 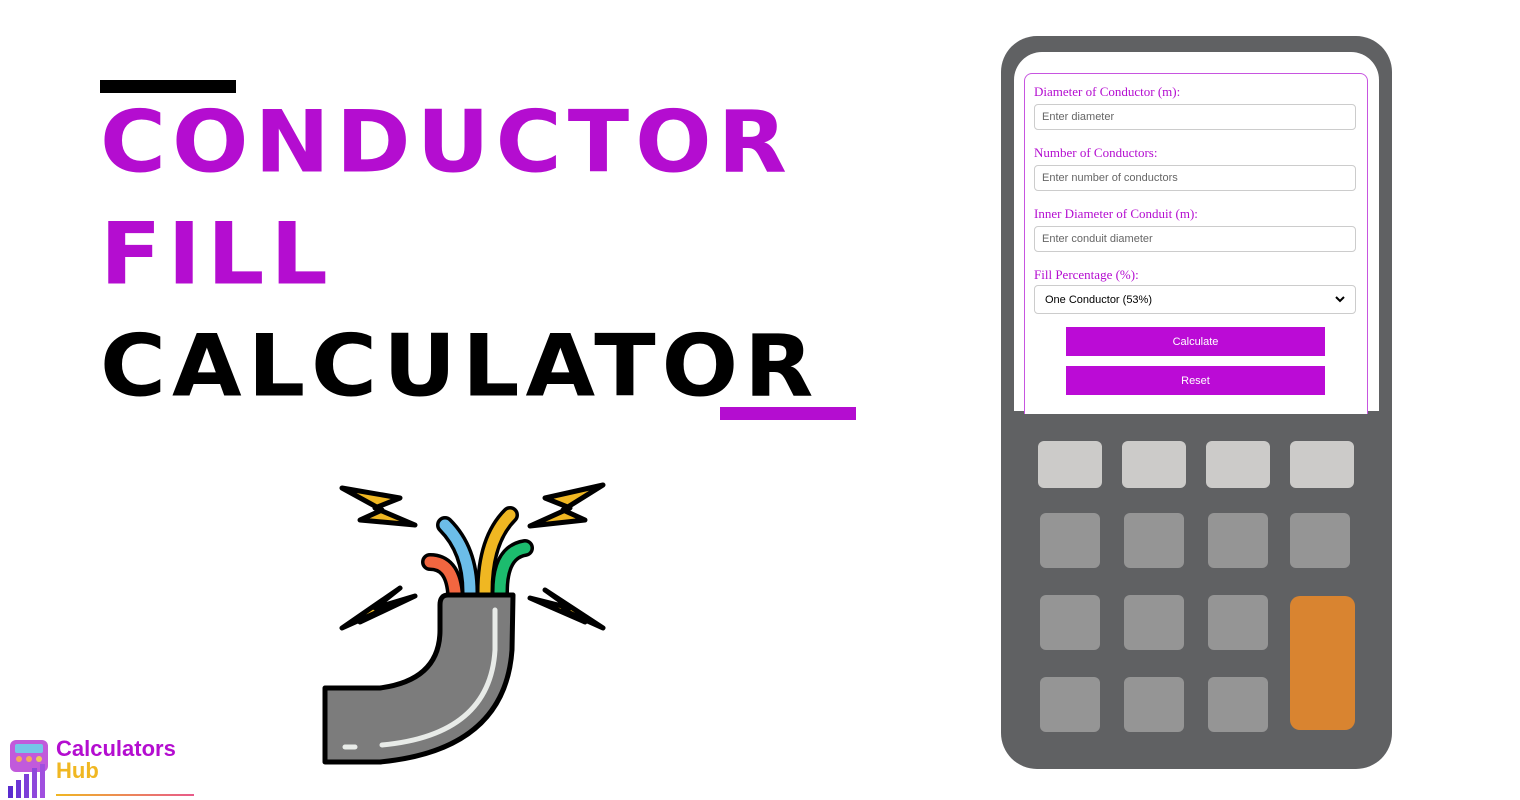 I want to click on conduit-diameter-label: Inner Diameter of Conduit (m):, so click(x=1116, y=213).